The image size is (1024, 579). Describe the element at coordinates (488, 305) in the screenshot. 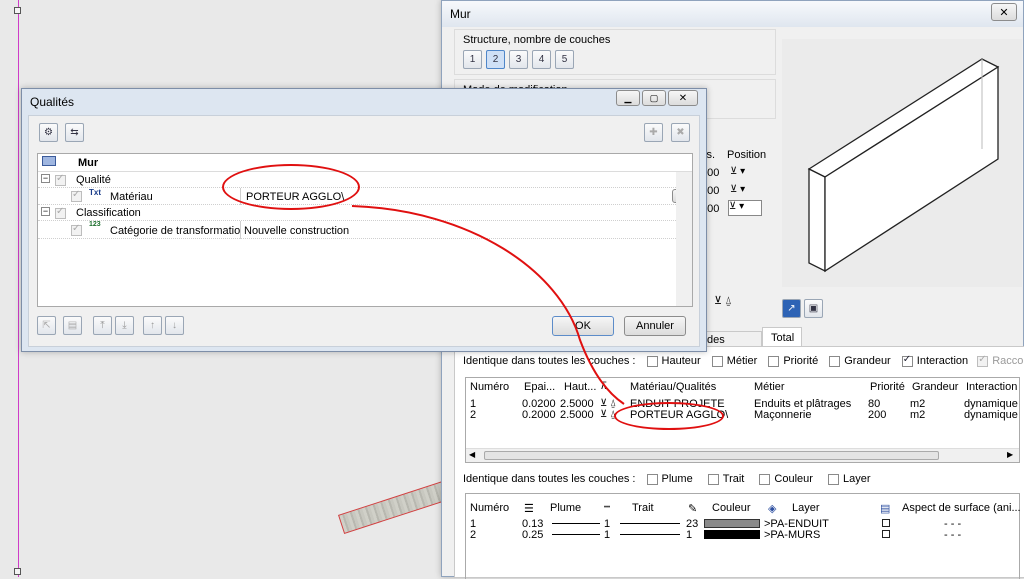

I see `annotation-arrow` at that location.